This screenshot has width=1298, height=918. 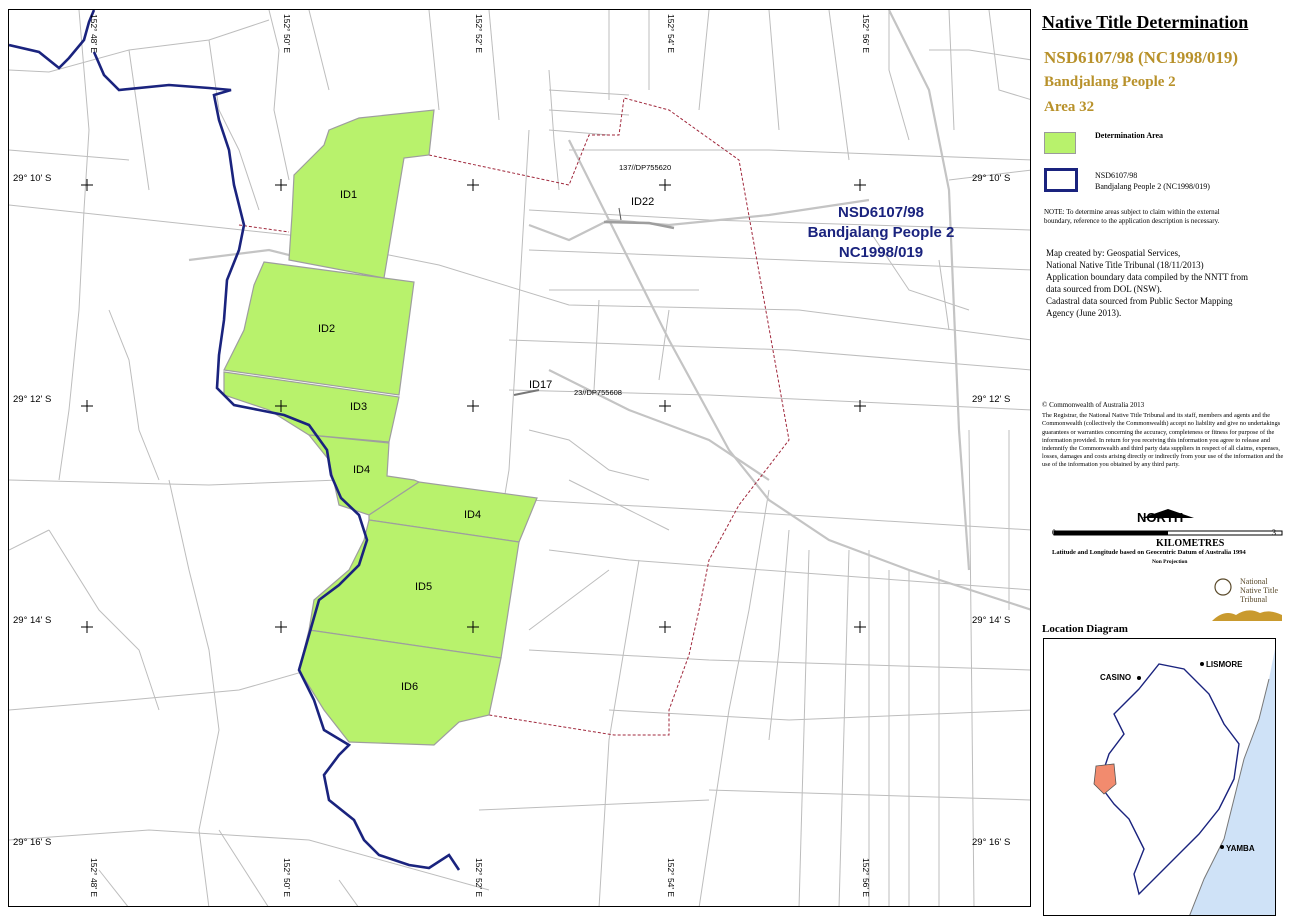 I want to click on location-diagram: LISMORE CASINO YAMBA, so click(x=1159, y=777).